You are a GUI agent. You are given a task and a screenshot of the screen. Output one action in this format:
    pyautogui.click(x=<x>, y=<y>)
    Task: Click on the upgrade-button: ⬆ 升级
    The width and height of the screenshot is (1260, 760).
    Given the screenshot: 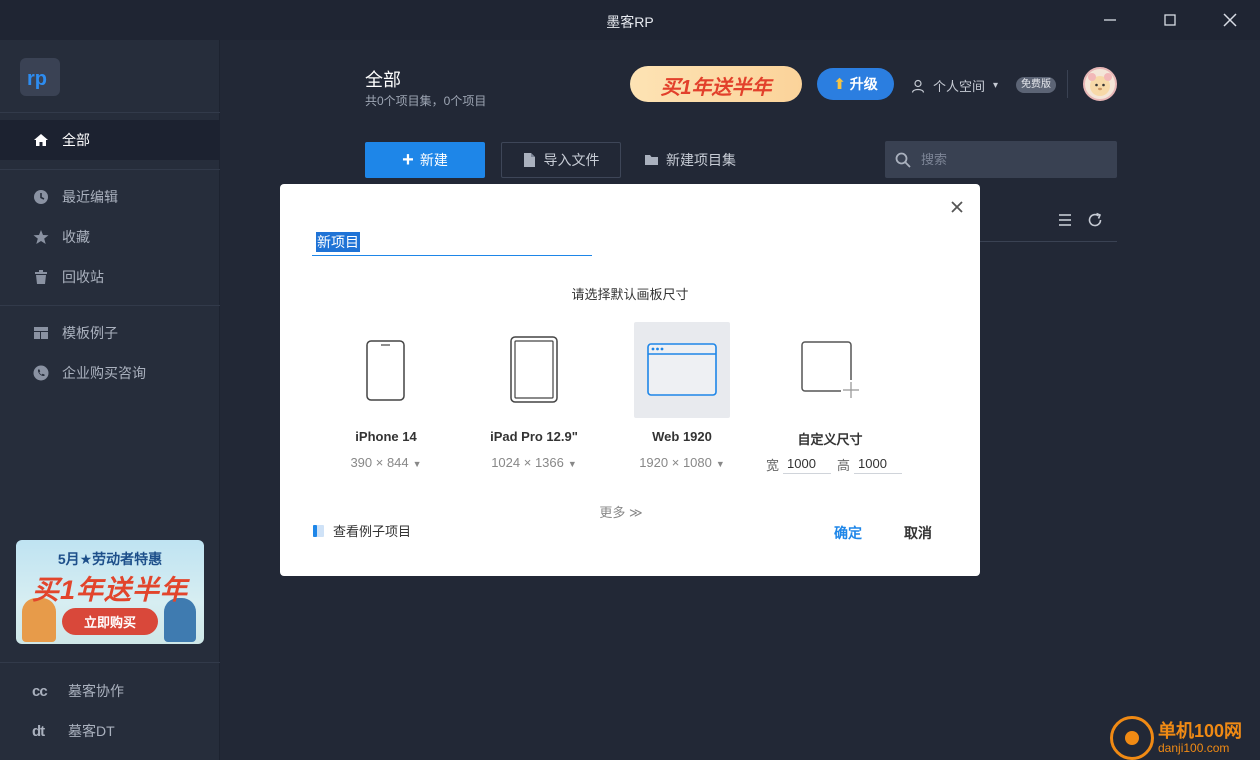 What is the action you would take?
    pyautogui.click(x=855, y=84)
    